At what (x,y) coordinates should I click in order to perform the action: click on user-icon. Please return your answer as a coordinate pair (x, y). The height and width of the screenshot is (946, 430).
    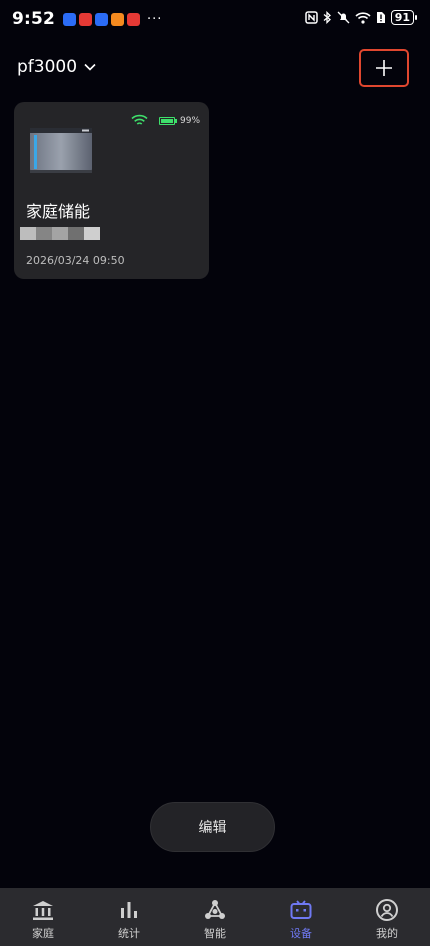
    Looking at the image, I should click on (387, 910).